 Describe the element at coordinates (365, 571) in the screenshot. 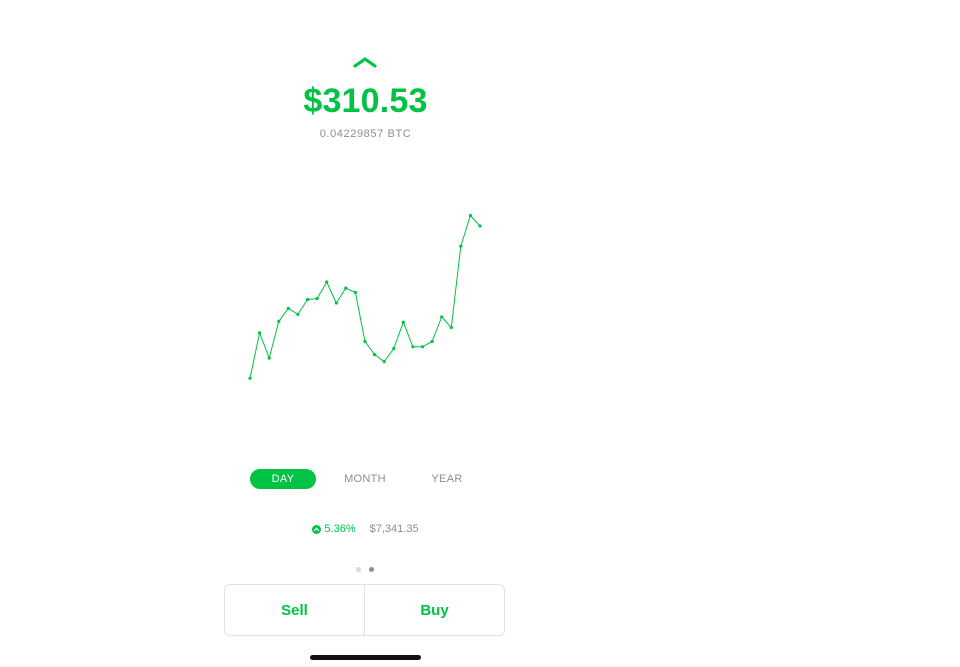

I see `page-indicator` at that location.